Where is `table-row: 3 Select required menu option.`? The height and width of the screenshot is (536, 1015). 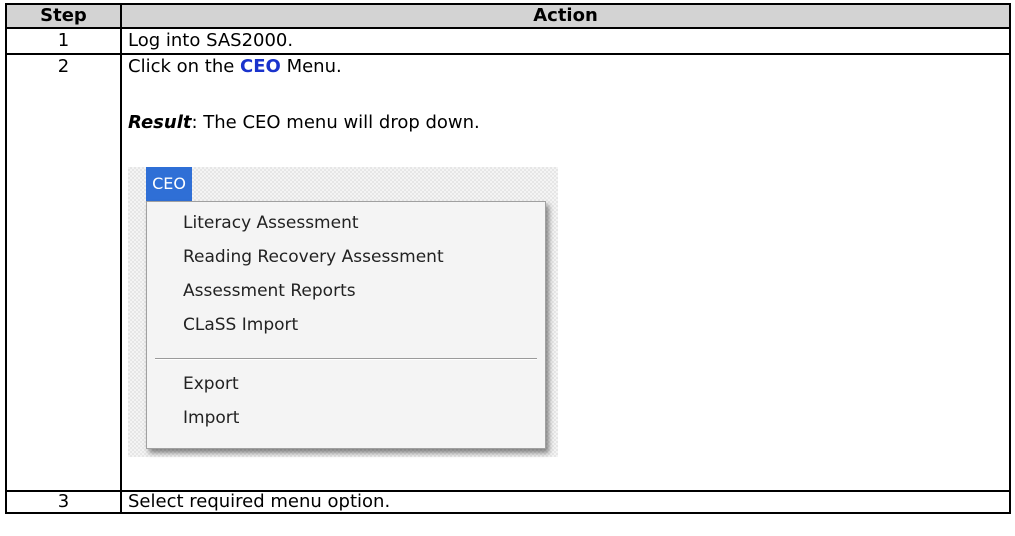 table-row: 3 Select required menu option. is located at coordinates (508, 502).